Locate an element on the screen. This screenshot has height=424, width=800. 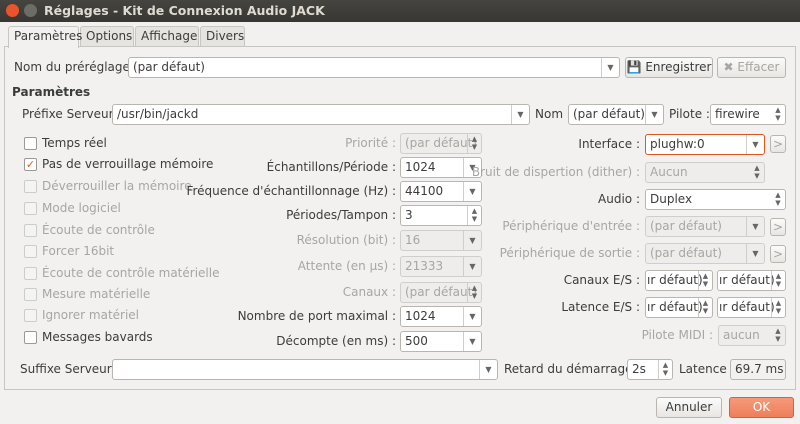
midi-driver-label: Pilote MIDI : is located at coordinates (677, 335).